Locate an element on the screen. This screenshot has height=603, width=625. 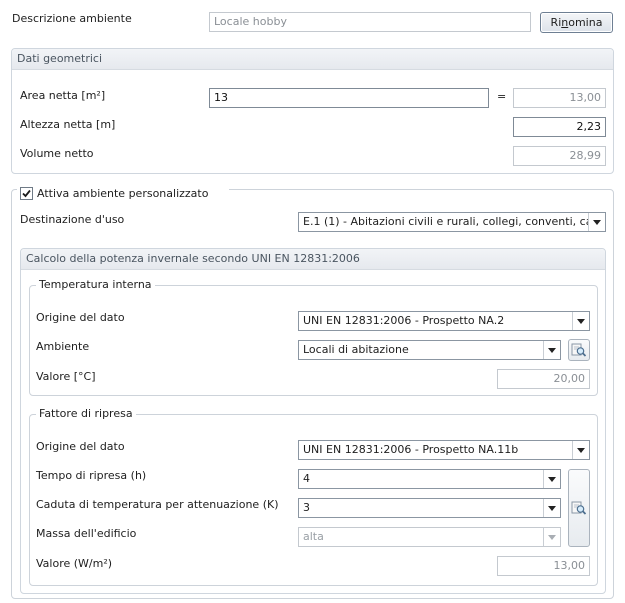
room-lookup-button is located at coordinates (579, 350).